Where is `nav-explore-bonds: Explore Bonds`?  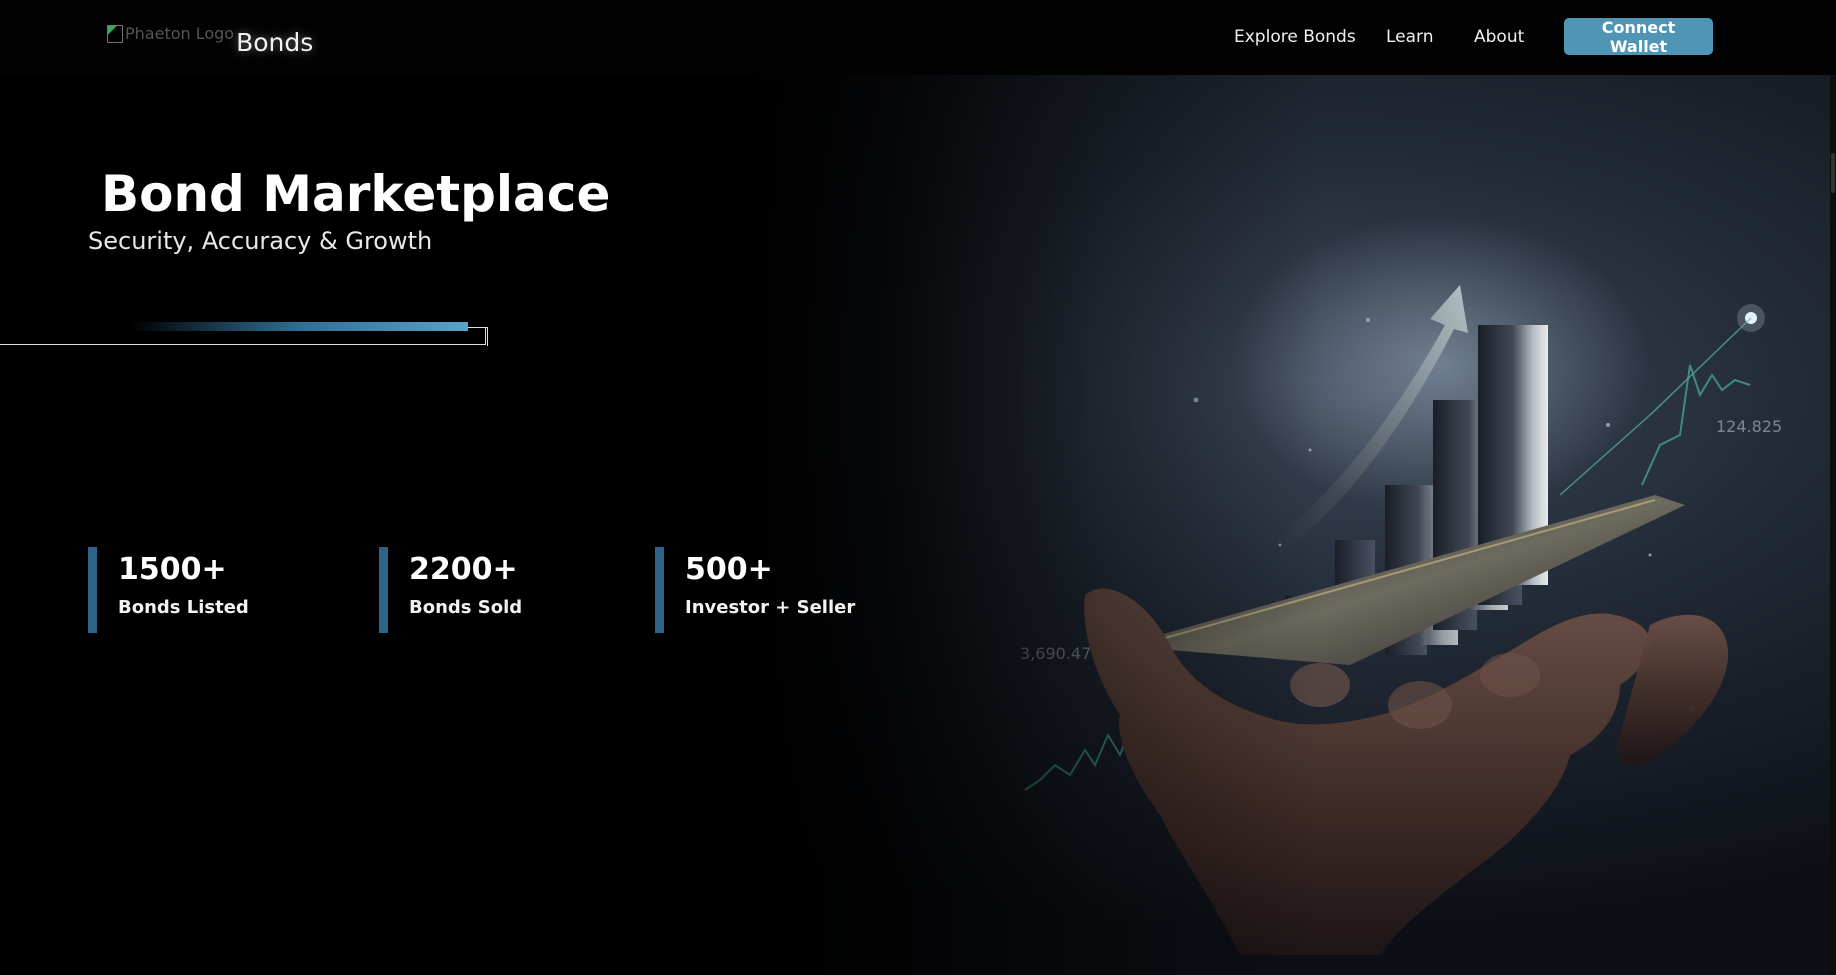 nav-explore-bonds: Explore Bonds is located at coordinates (1295, 37).